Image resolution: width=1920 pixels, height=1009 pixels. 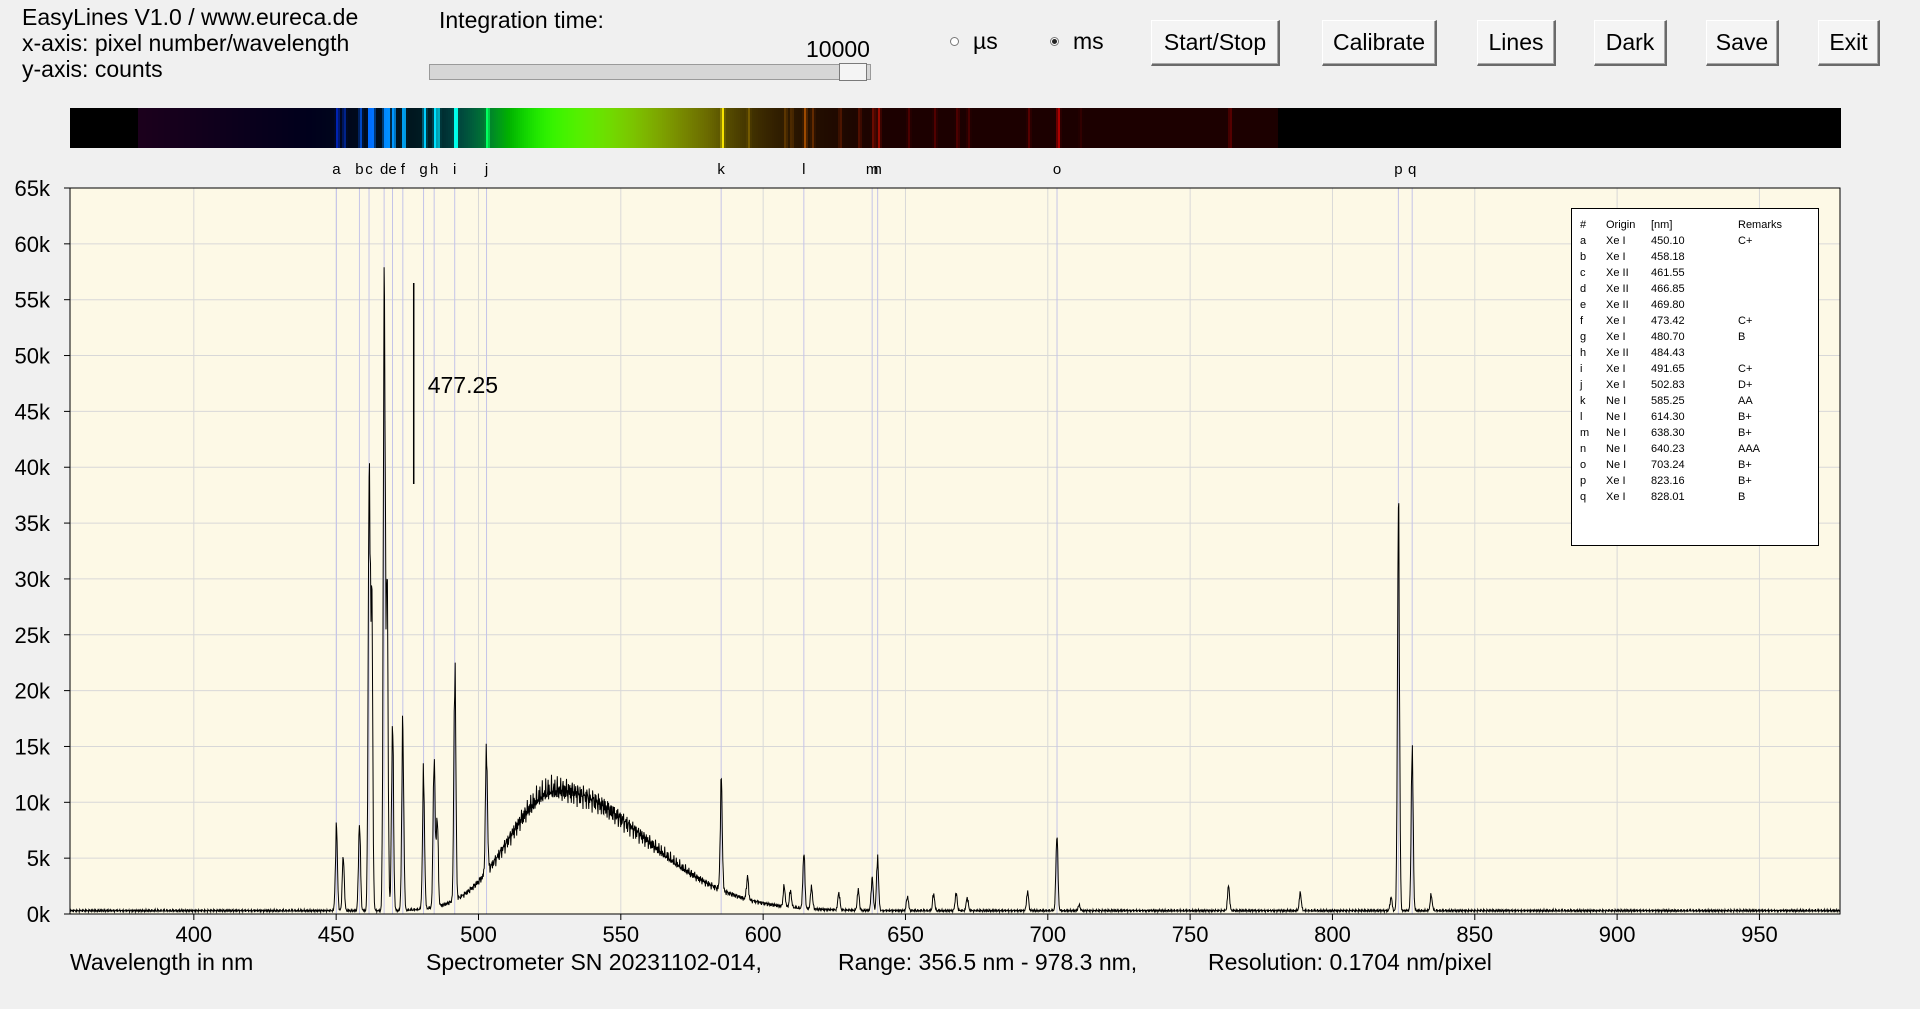 I want to click on radio-ms-indicator, so click(x=1054, y=41).